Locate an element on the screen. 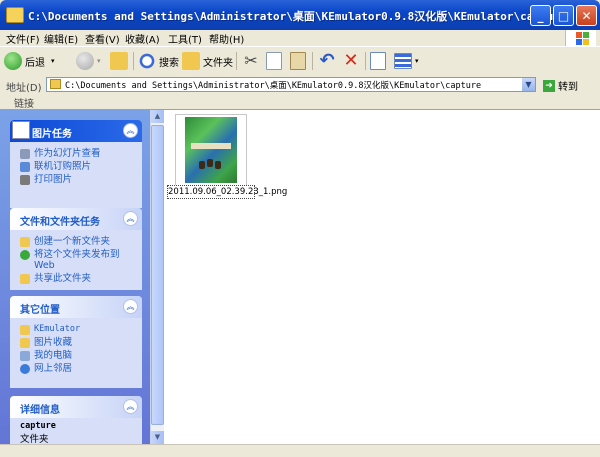 This screenshot has height=457, width=600. task-slideshow: 作为幻灯片查看 is located at coordinates (78, 153).